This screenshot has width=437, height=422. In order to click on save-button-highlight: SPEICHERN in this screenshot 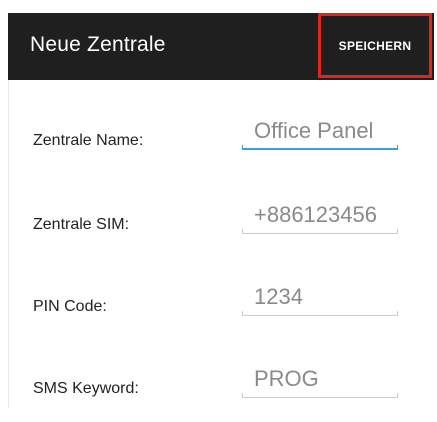, I will do `click(375, 45)`.